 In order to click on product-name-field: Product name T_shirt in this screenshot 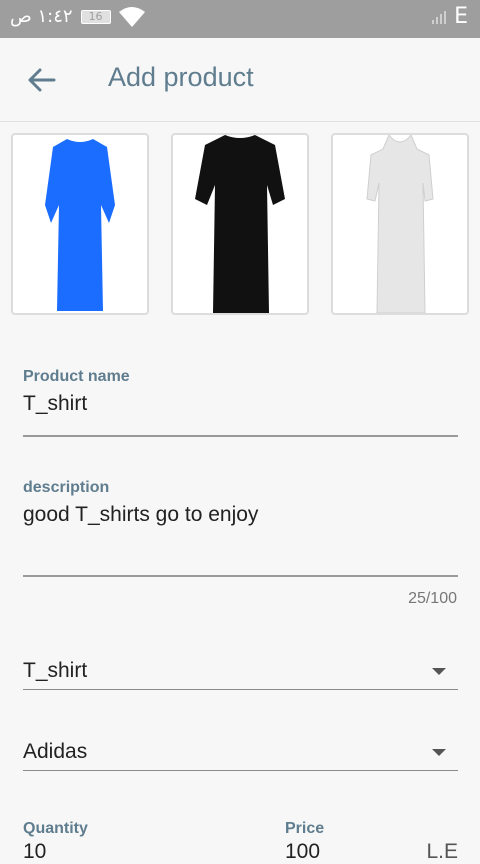, I will do `click(240, 403)`.